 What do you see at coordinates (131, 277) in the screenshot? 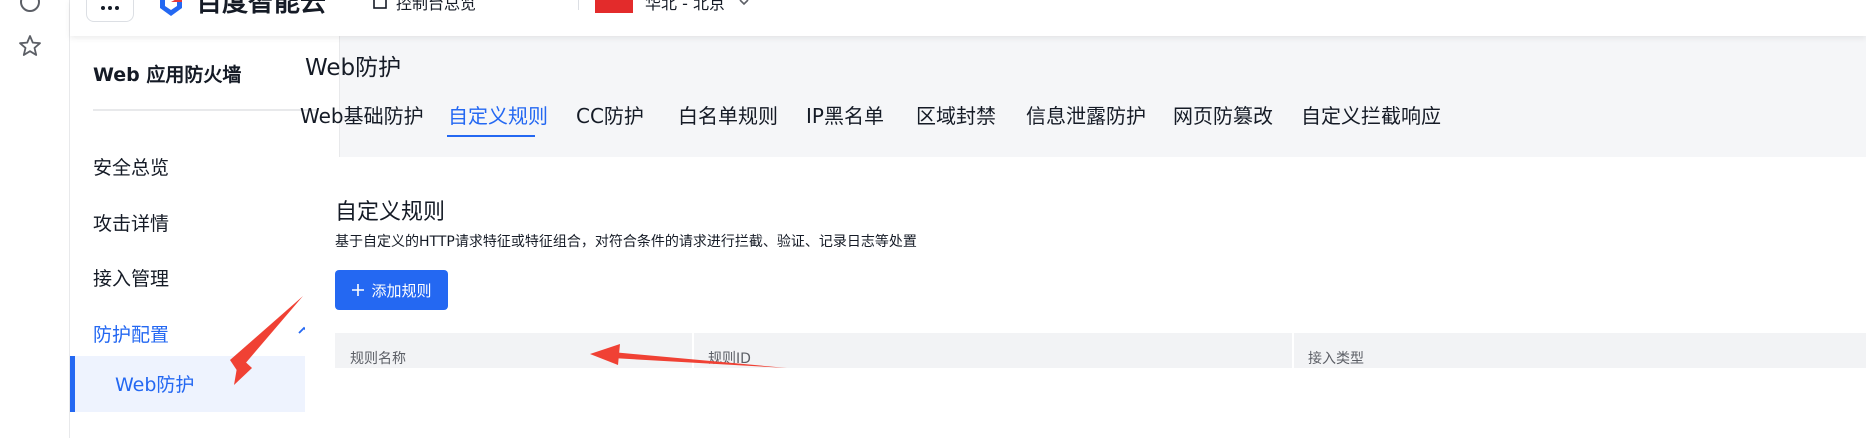
I see `sidebar-item-access-management: 接入管理` at bounding box center [131, 277].